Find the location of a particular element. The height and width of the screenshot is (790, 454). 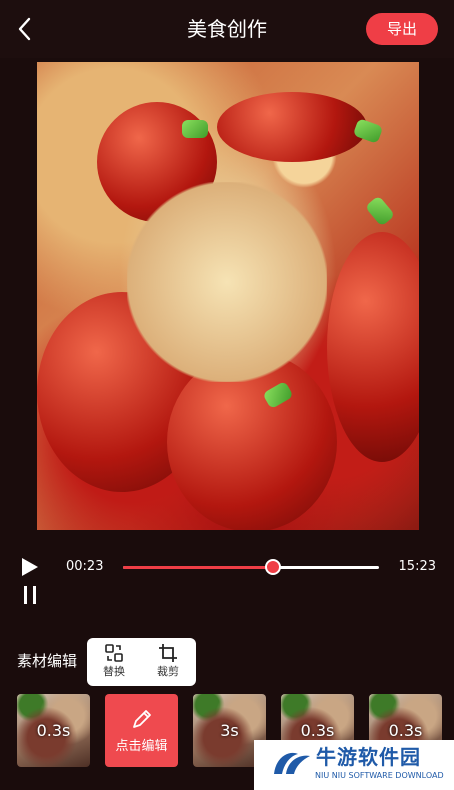

progress-fill is located at coordinates (198, 567).